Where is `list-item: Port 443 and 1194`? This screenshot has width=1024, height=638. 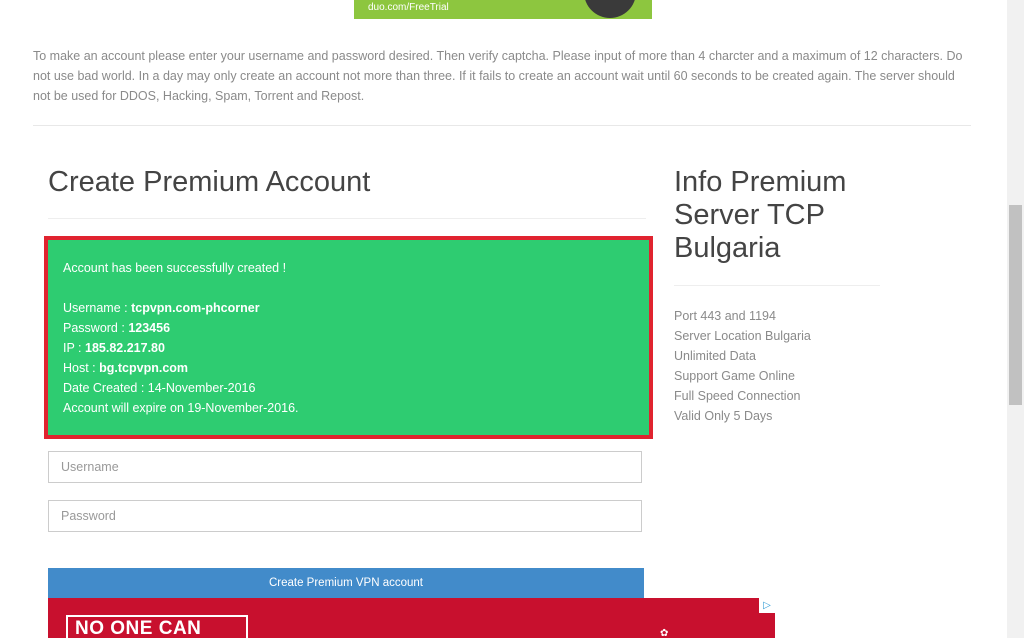
list-item: Port 443 and 1194 is located at coordinates (725, 316).